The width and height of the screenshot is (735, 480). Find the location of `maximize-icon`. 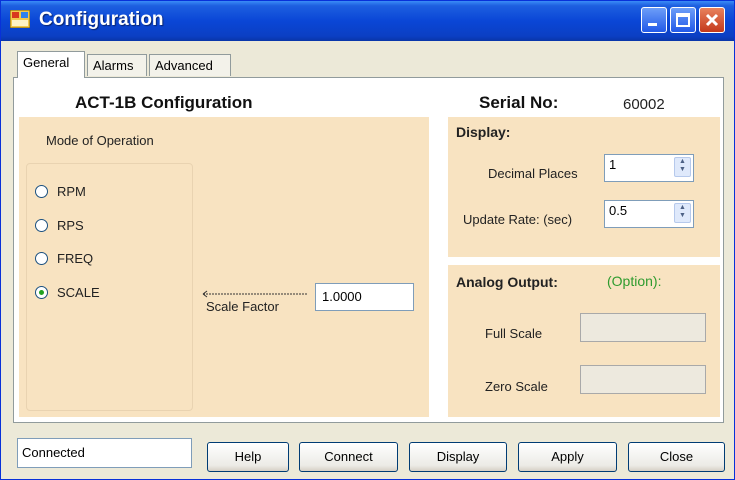

maximize-icon is located at coordinates (683, 20).